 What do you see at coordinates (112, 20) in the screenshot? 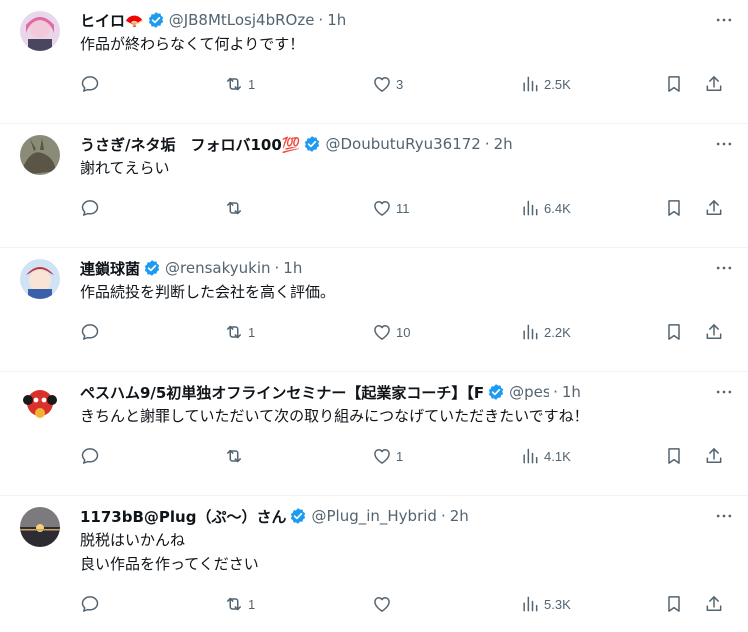
I see `display-name: ヒイロ🪭` at bounding box center [112, 20].